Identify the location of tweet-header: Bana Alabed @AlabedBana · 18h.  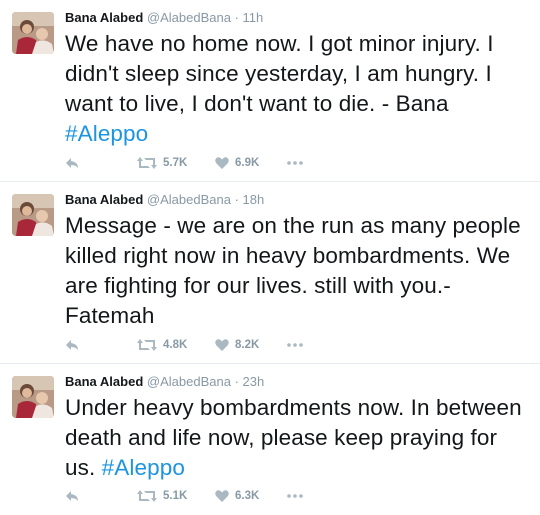
(296, 200).